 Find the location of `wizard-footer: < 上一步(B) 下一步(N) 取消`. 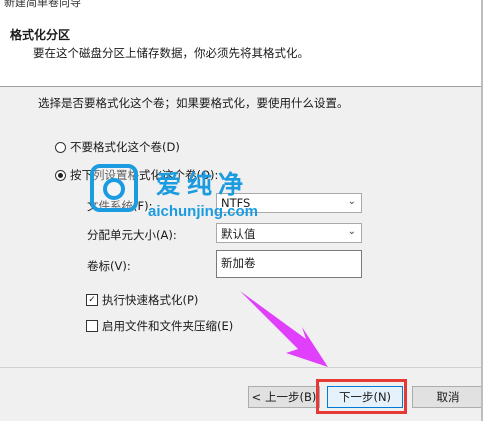

wizard-footer: < 上一步(B) 下一步(N) 取消 is located at coordinates (241, 394).